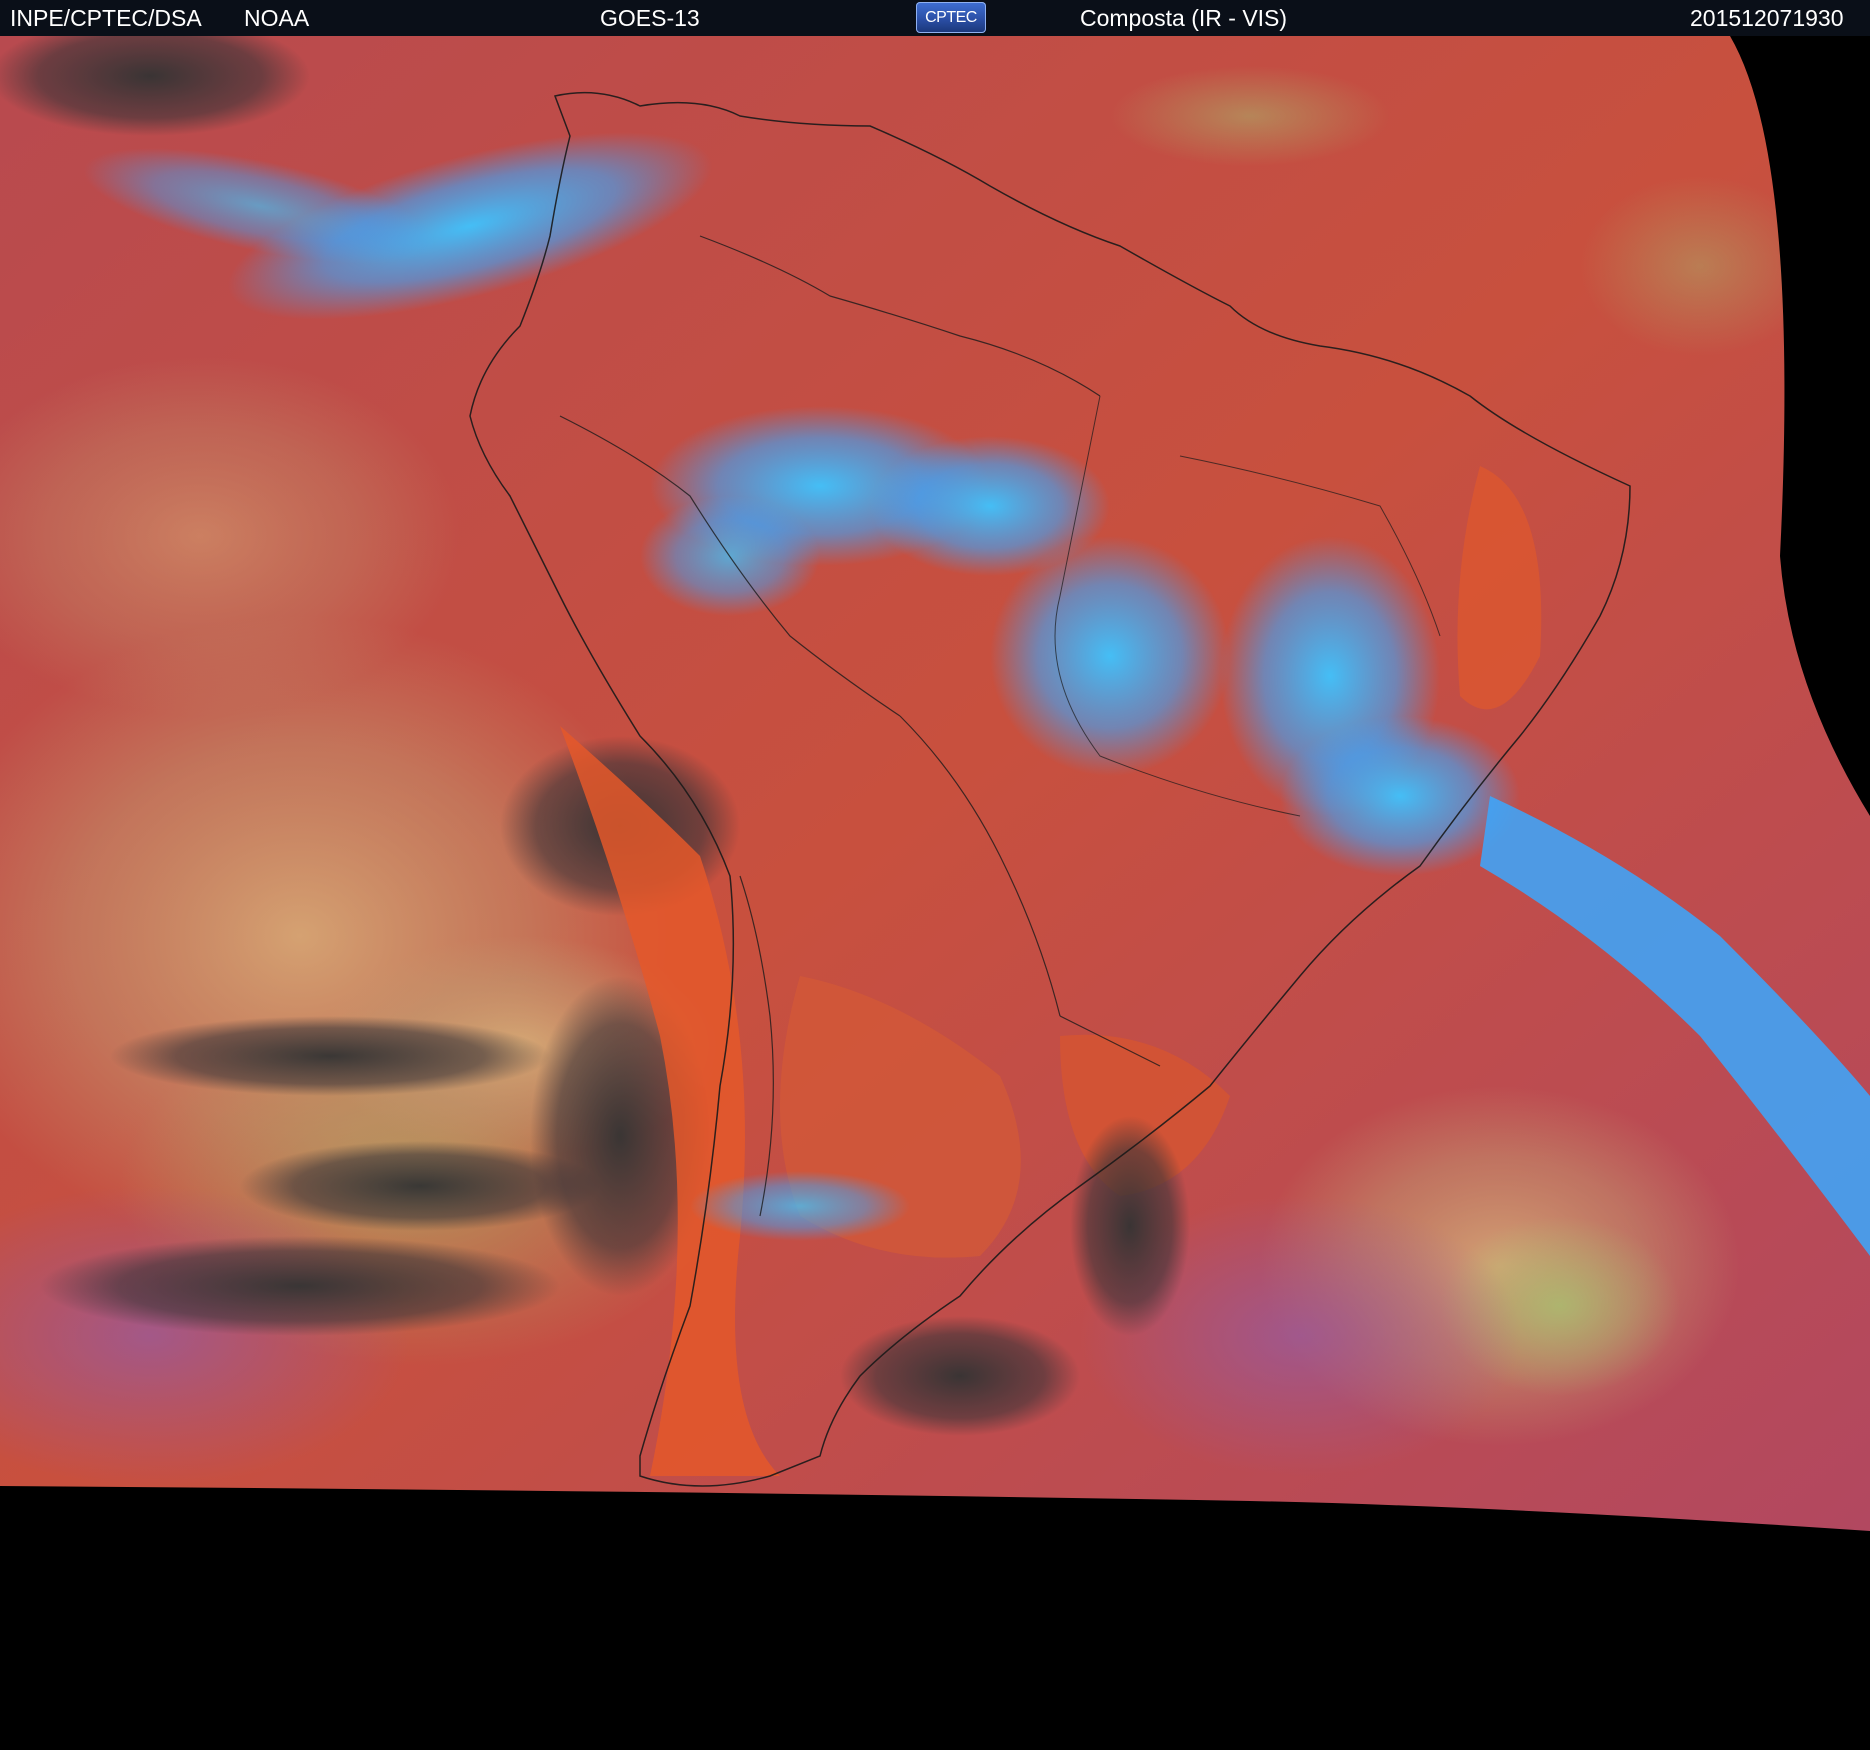  Describe the element at coordinates (1184, 18) in the screenshot. I see `product-label: Composta (IR - VIS)` at that location.